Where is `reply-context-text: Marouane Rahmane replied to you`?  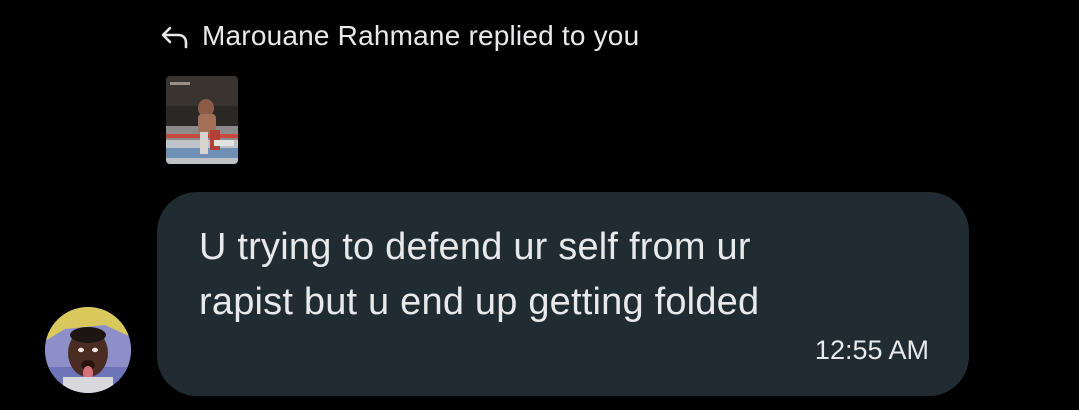 reply-context-text: Marouane Rahmane replied to you is located at coordinates (421, 35).